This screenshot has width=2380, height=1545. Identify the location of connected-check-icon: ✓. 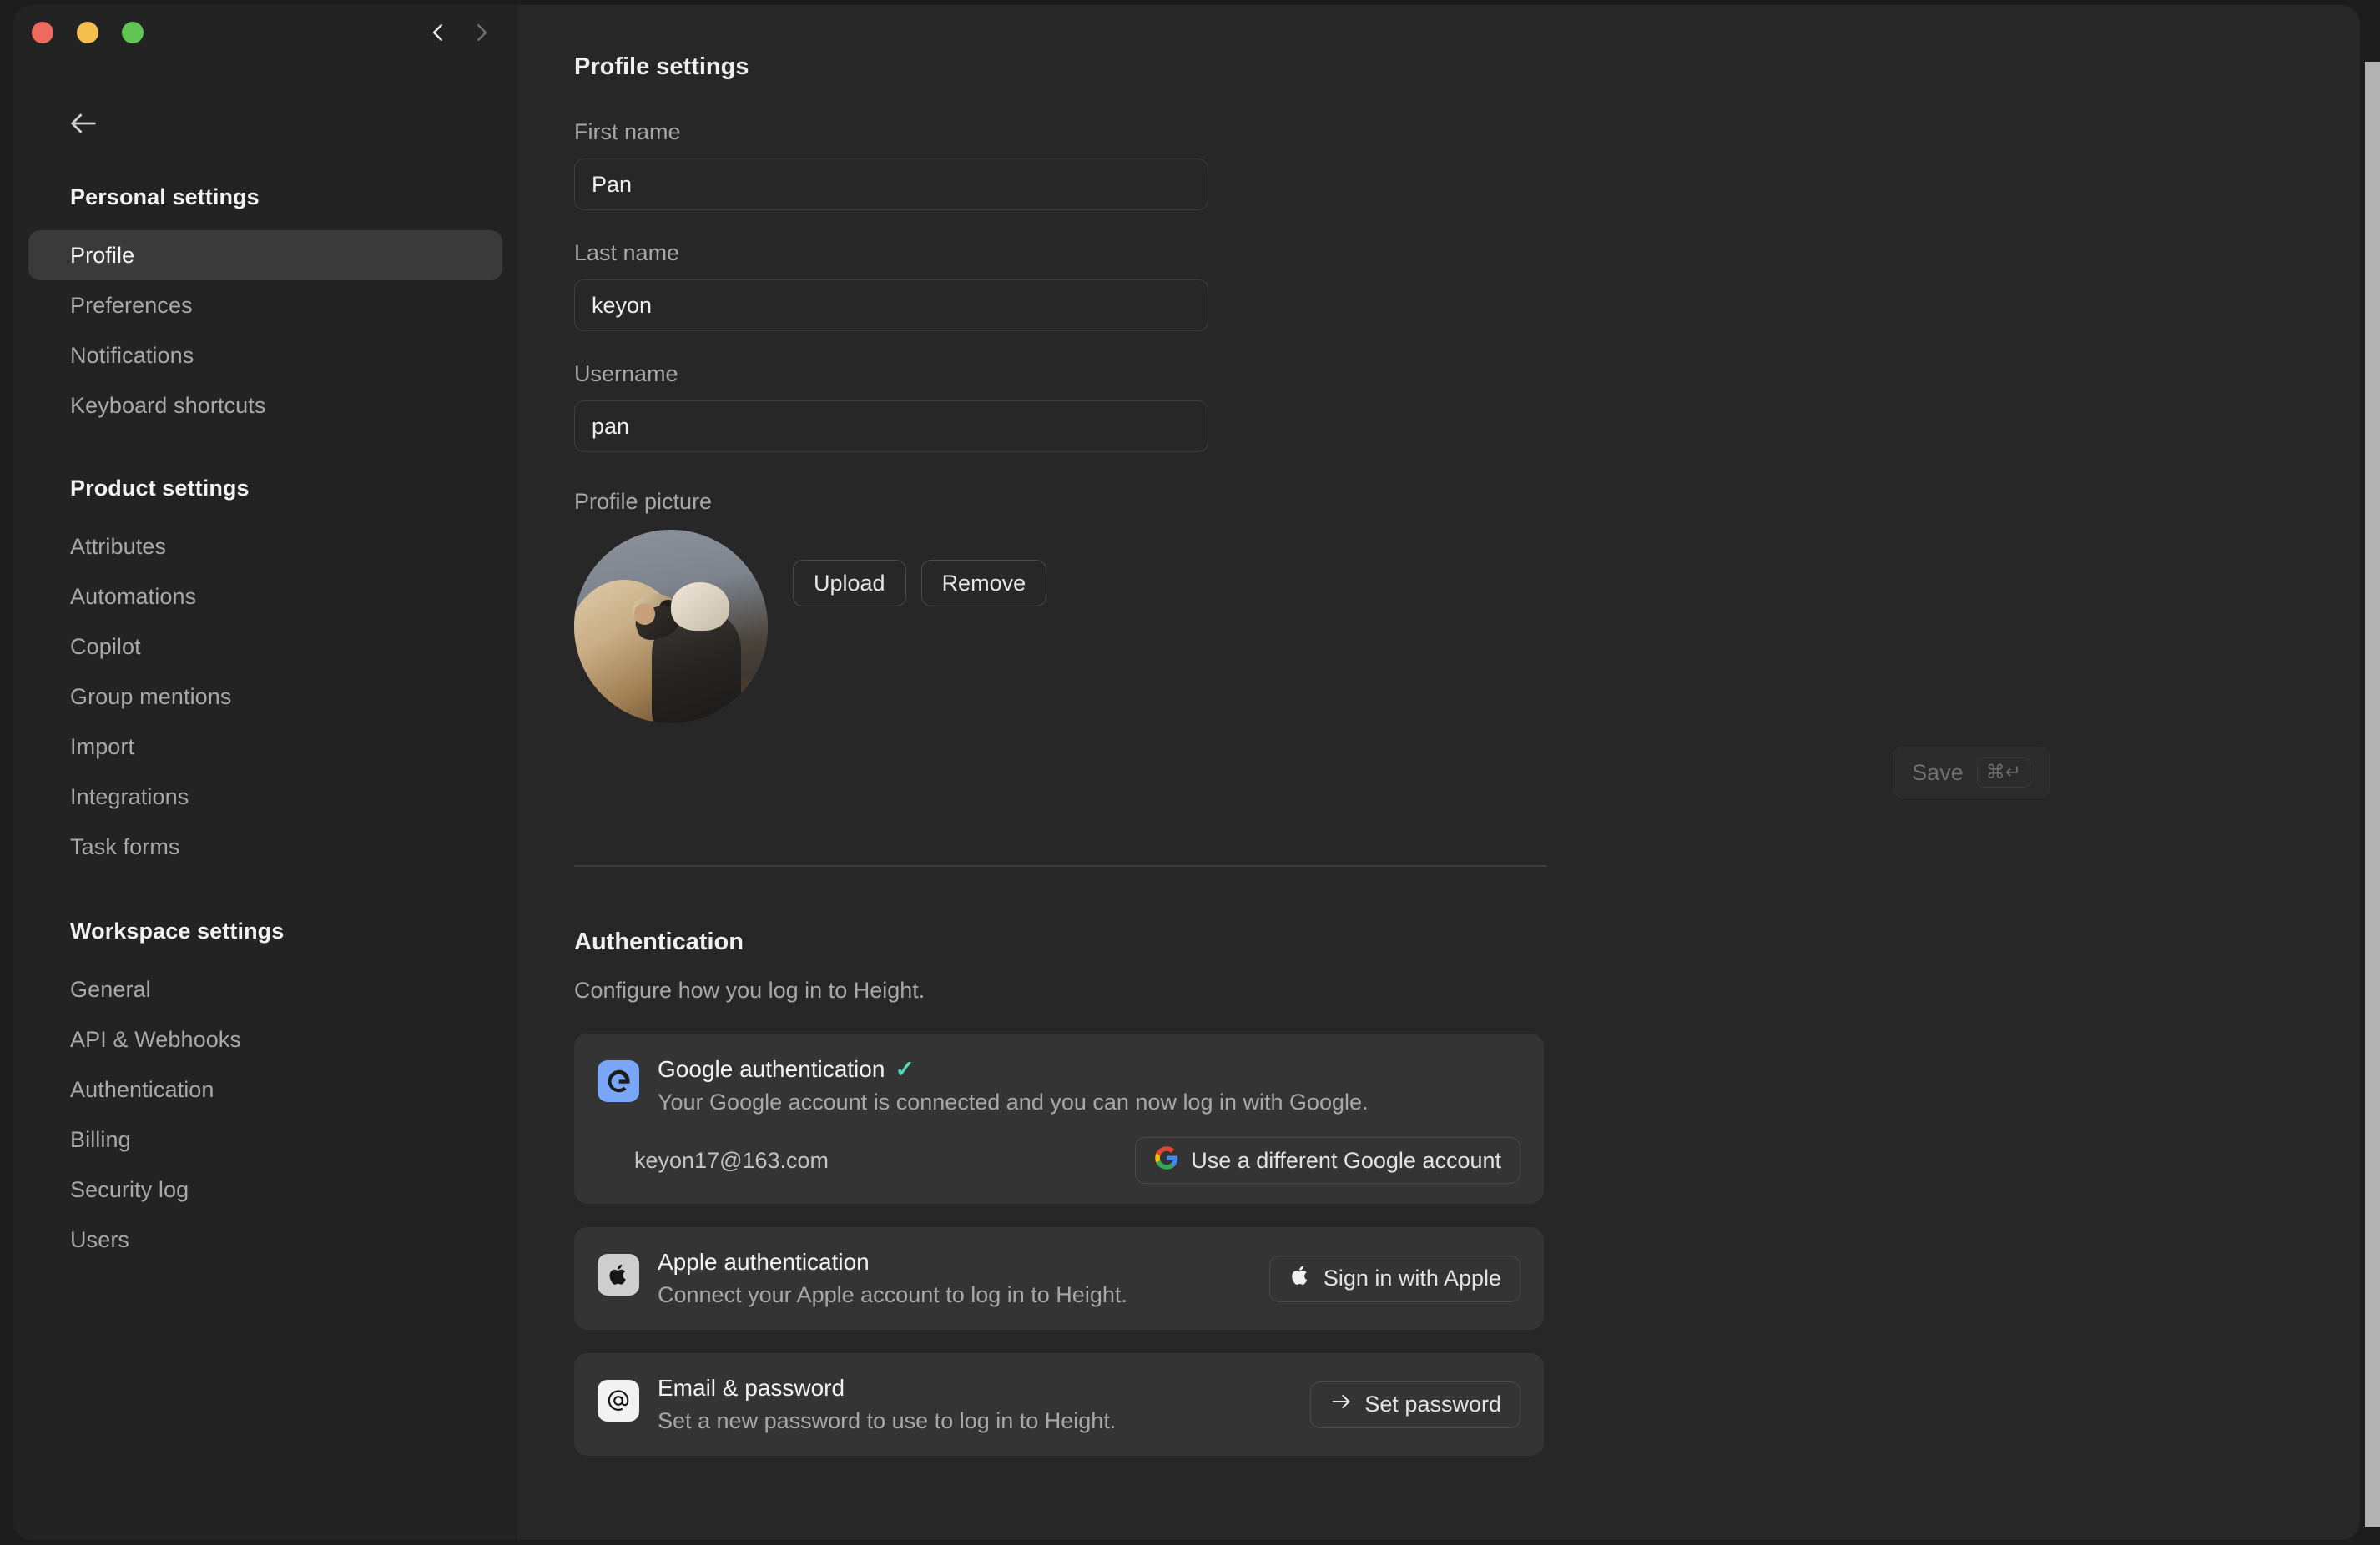
(905, 1069).